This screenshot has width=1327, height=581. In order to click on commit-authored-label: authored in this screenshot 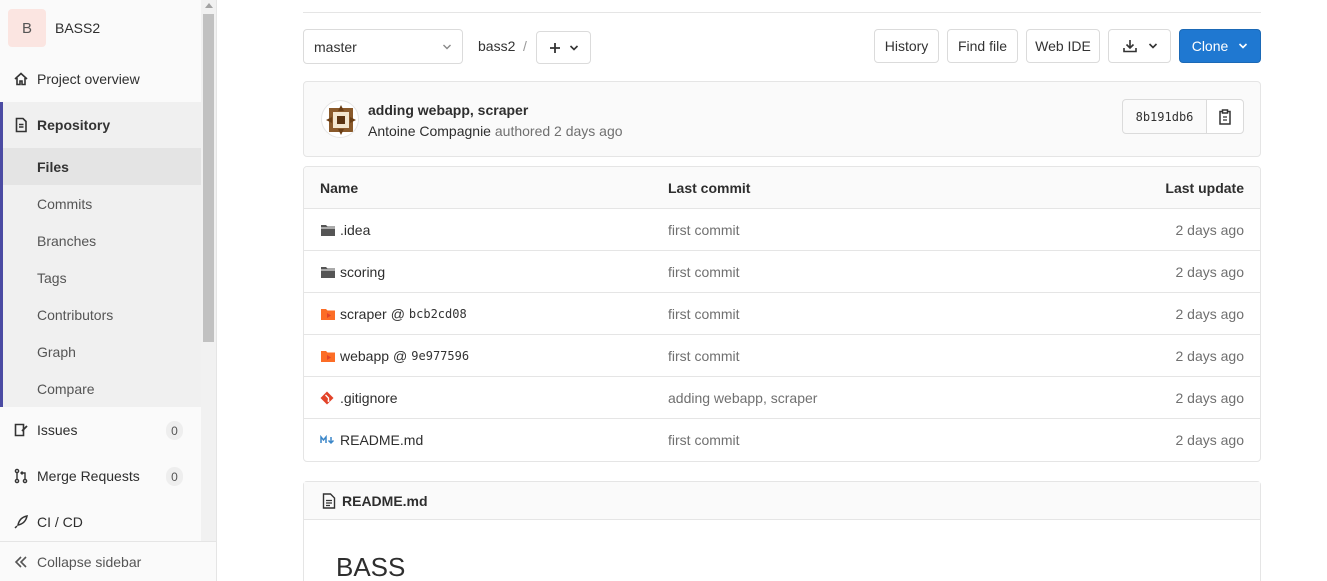, I will do `click(522, 131)`.